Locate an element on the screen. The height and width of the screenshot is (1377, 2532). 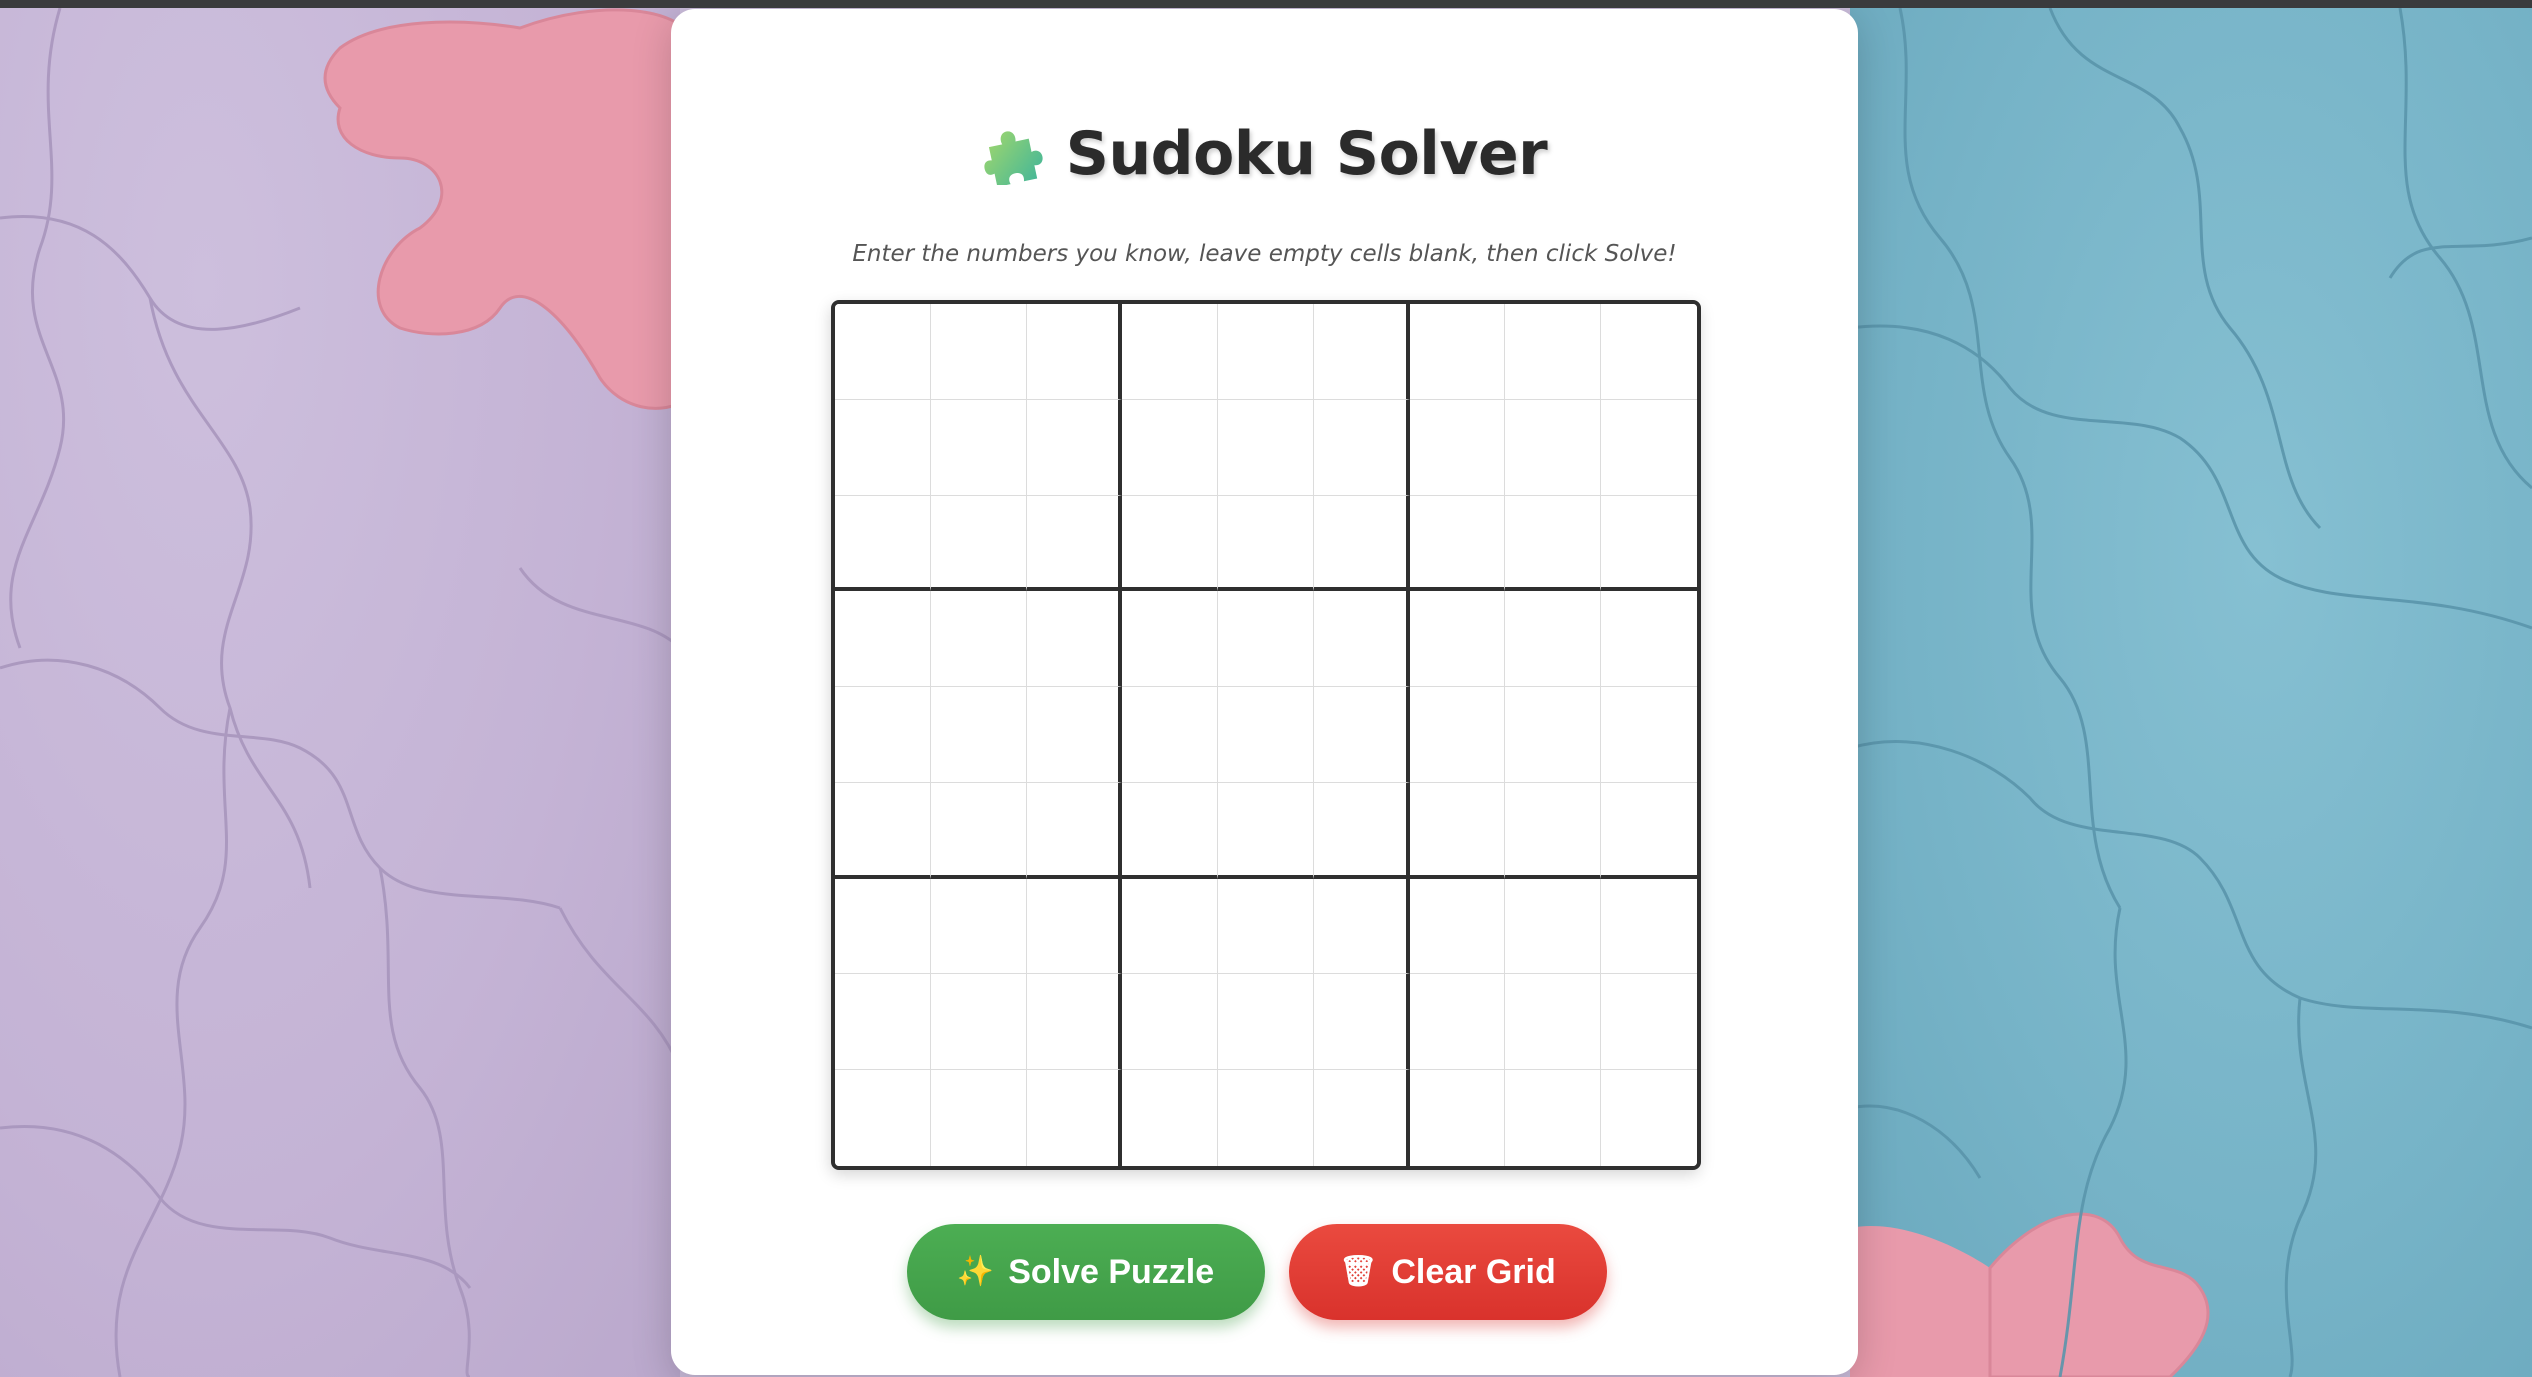
page-title: Sudoku Solver is located at coordinates (1306, 154).